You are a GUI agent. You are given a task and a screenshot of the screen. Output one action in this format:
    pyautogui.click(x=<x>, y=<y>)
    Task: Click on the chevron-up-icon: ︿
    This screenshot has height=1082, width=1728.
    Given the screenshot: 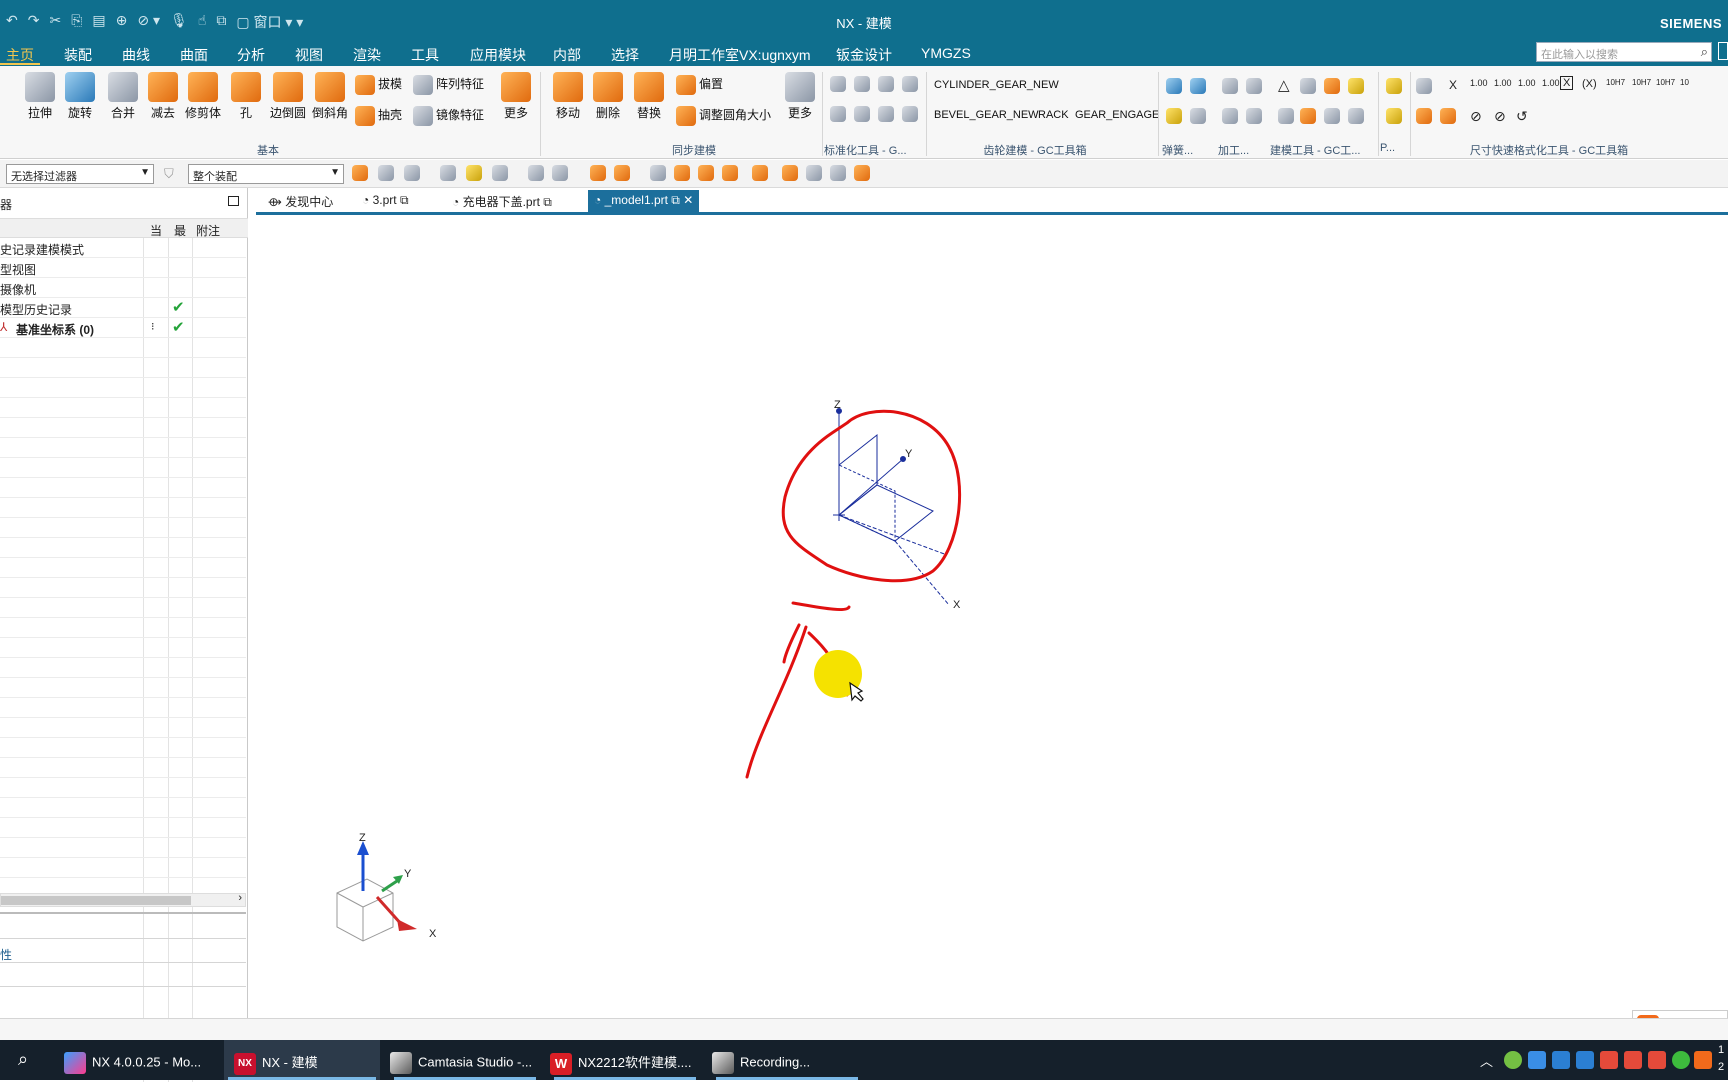 What is the action you would take?
    pyautogui.click(x=1486, y=1060)
    